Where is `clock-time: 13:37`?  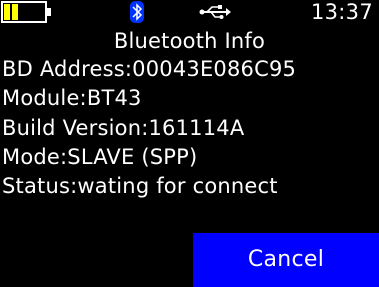
clock-time: 13:37 is located at coordinates (341, 12).